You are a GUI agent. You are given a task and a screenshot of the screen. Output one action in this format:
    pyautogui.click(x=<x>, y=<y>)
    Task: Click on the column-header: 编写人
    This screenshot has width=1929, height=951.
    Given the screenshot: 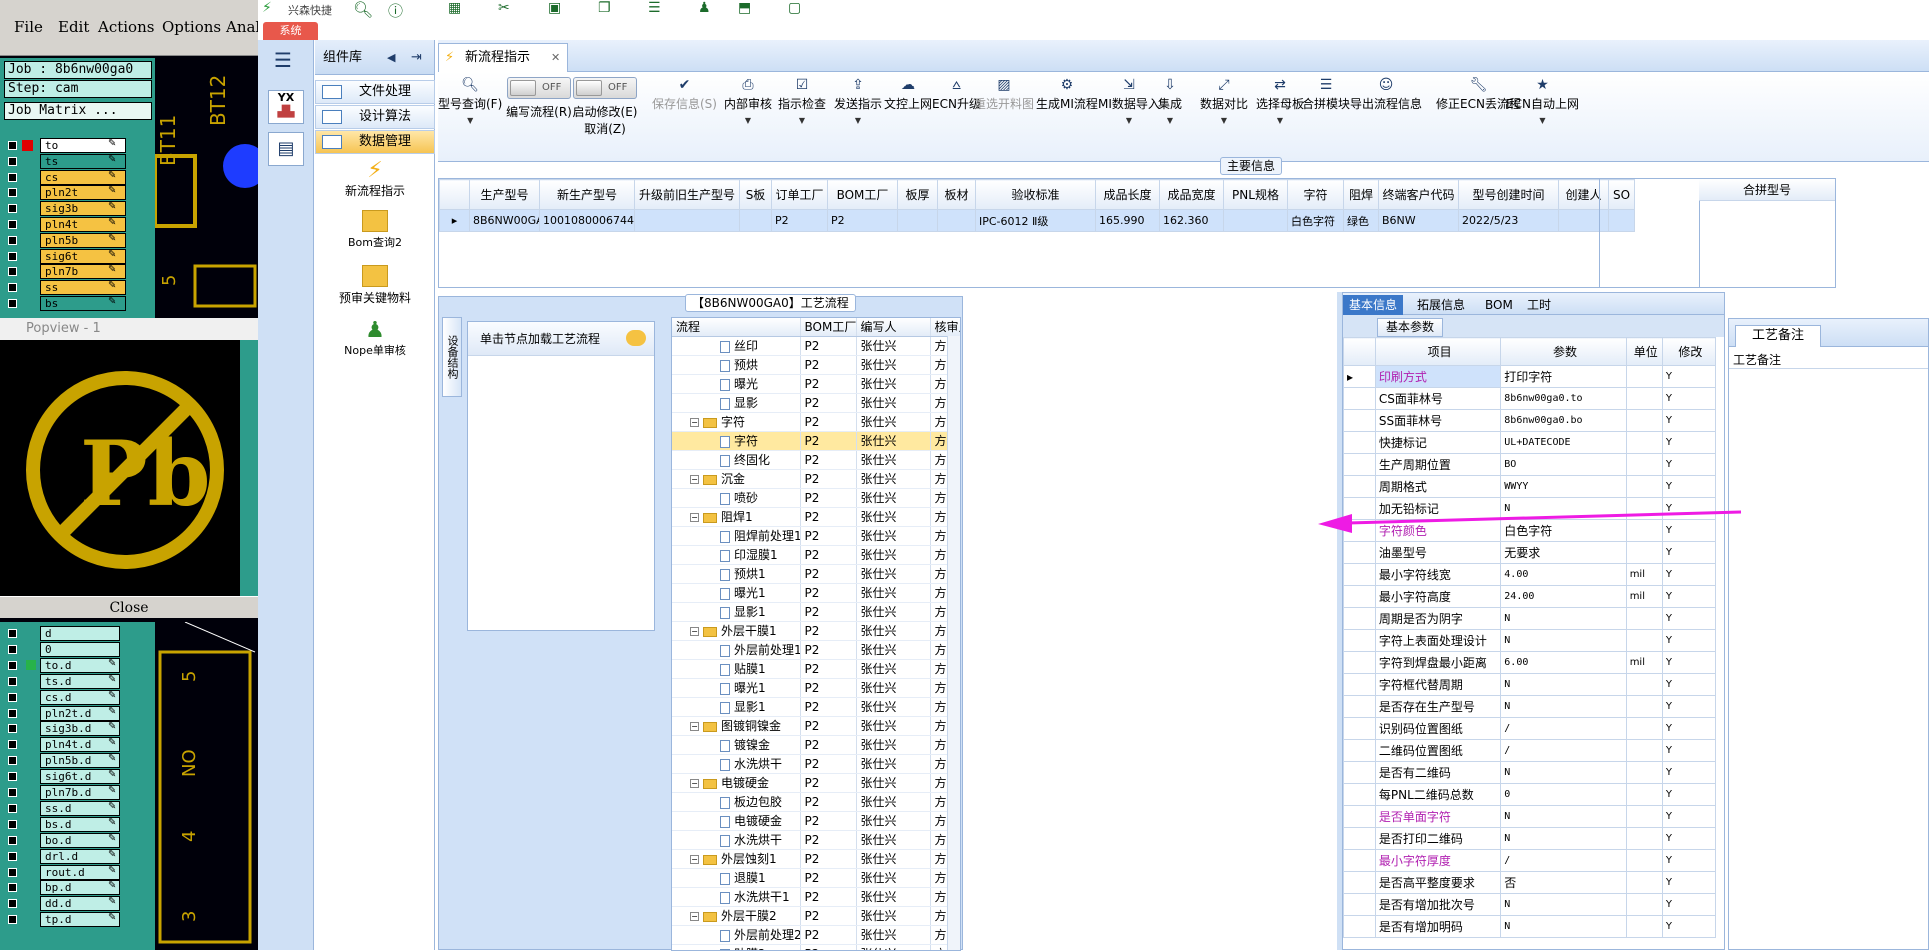 What is the action you would take?
    pyautogui.click(x=893, y=327)
    